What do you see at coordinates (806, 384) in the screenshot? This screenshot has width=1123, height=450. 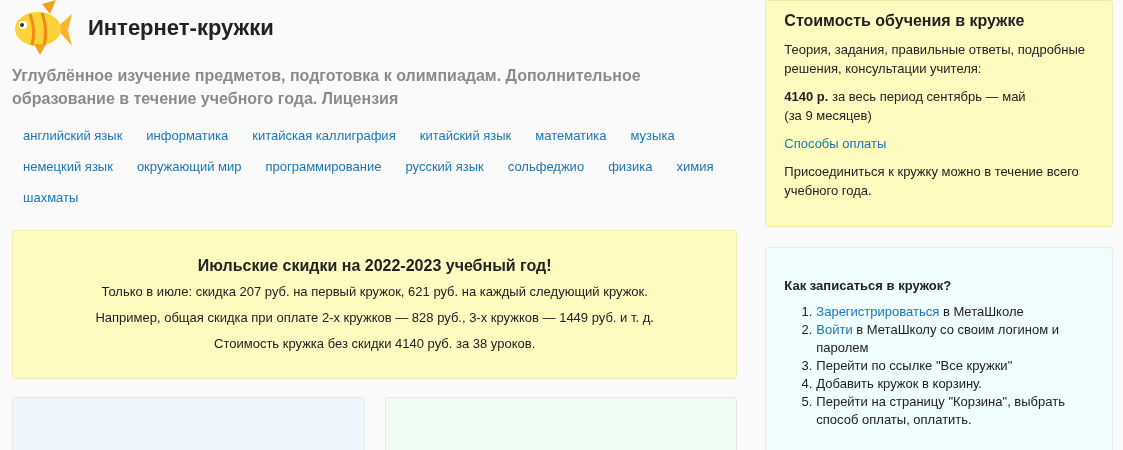 I see `step-number: 4.` at bounding box center [806, 384].